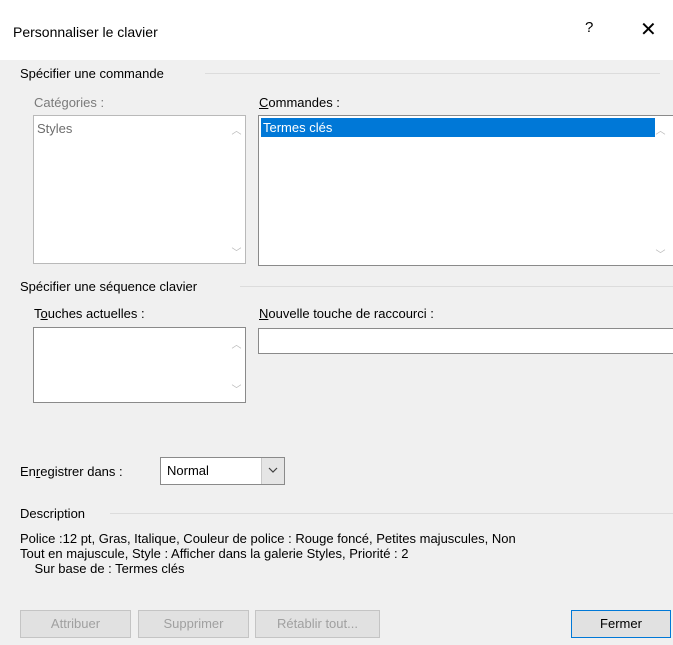  I want to click on new-shortcut-label: Nouvelle touche de raccourci :, so click(346, 313).